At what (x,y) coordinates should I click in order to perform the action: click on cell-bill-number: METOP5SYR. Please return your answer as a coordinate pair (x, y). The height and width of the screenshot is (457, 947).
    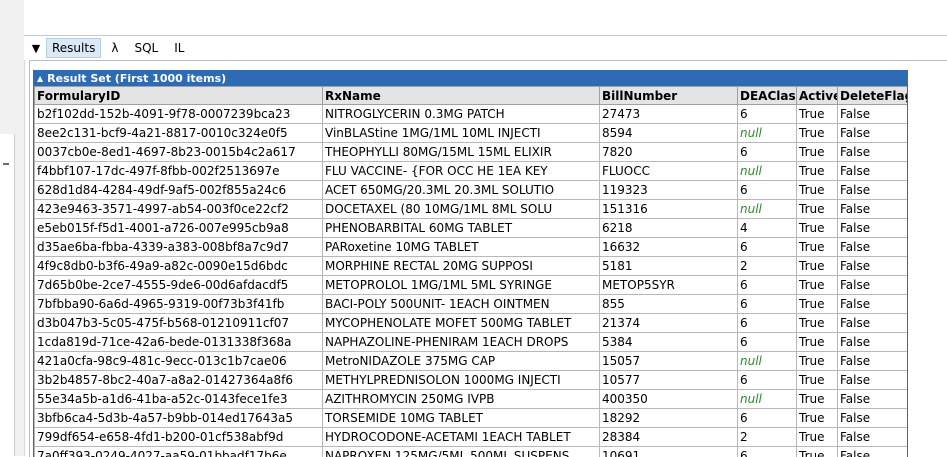
    Looking at the image, I should click on (669, 285).